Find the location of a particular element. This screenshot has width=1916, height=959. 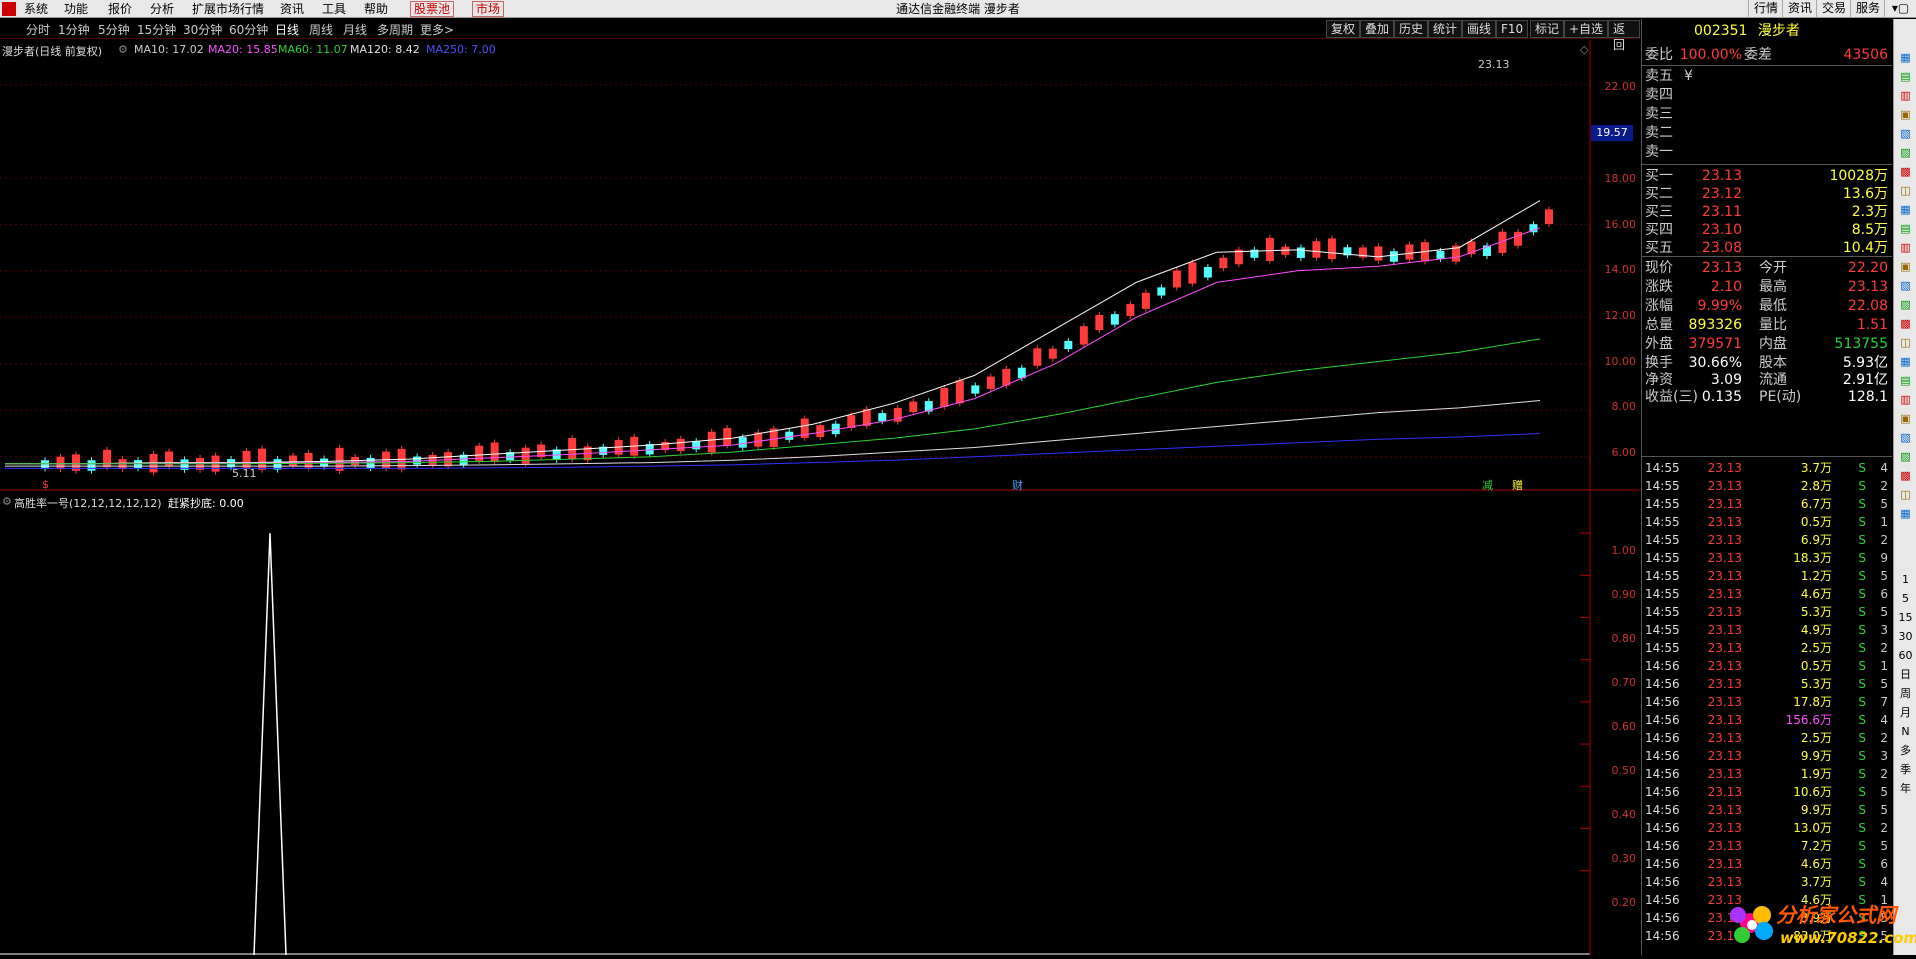

side-period-2: 15 is located at coordinates (1905, 617).